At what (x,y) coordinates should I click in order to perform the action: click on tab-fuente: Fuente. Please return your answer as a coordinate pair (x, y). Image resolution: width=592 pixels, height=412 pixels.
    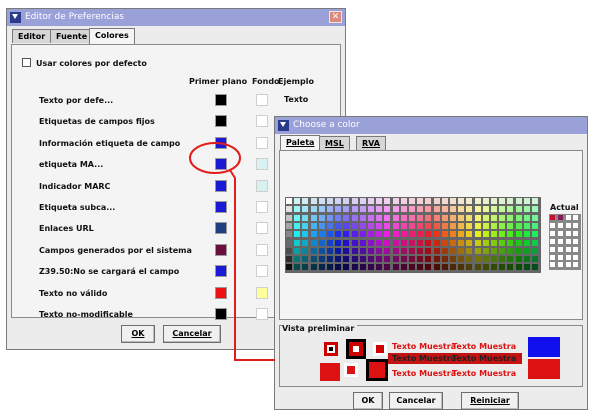
    Looking at the image, I should click on (72, 36).